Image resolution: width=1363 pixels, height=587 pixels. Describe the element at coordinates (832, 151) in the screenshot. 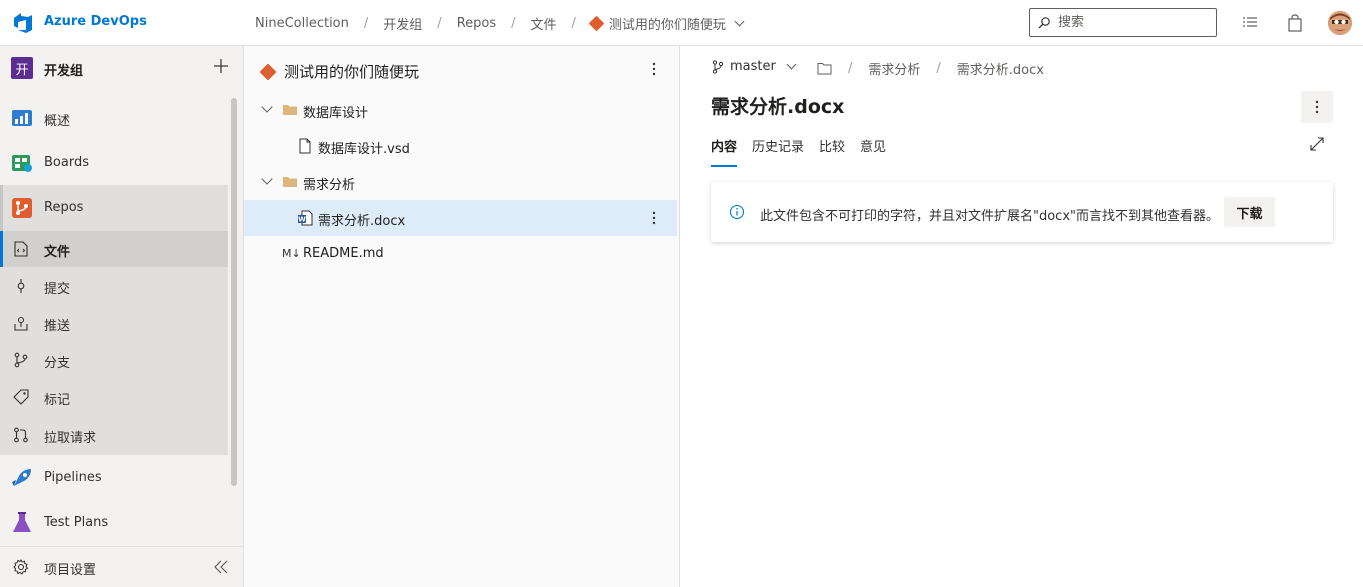

I see `tab-compare: 比较` at that location.